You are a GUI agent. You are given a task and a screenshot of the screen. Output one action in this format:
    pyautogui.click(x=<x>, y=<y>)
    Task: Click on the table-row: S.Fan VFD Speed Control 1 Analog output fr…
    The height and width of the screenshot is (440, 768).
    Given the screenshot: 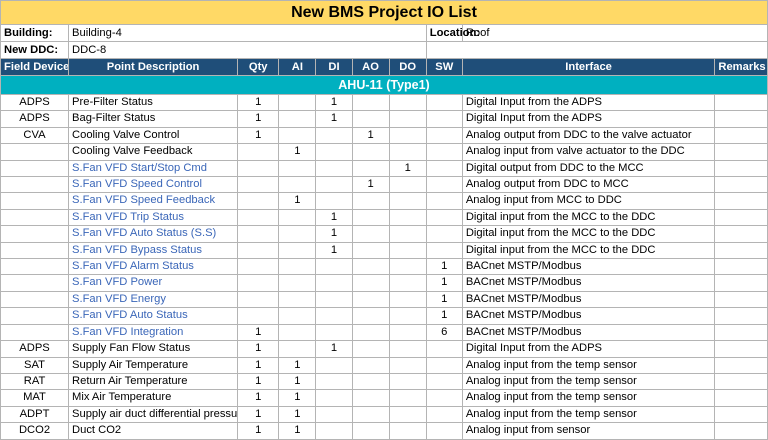 What is the action you would take?
    pyautogui.click(x=384, y=185)
    